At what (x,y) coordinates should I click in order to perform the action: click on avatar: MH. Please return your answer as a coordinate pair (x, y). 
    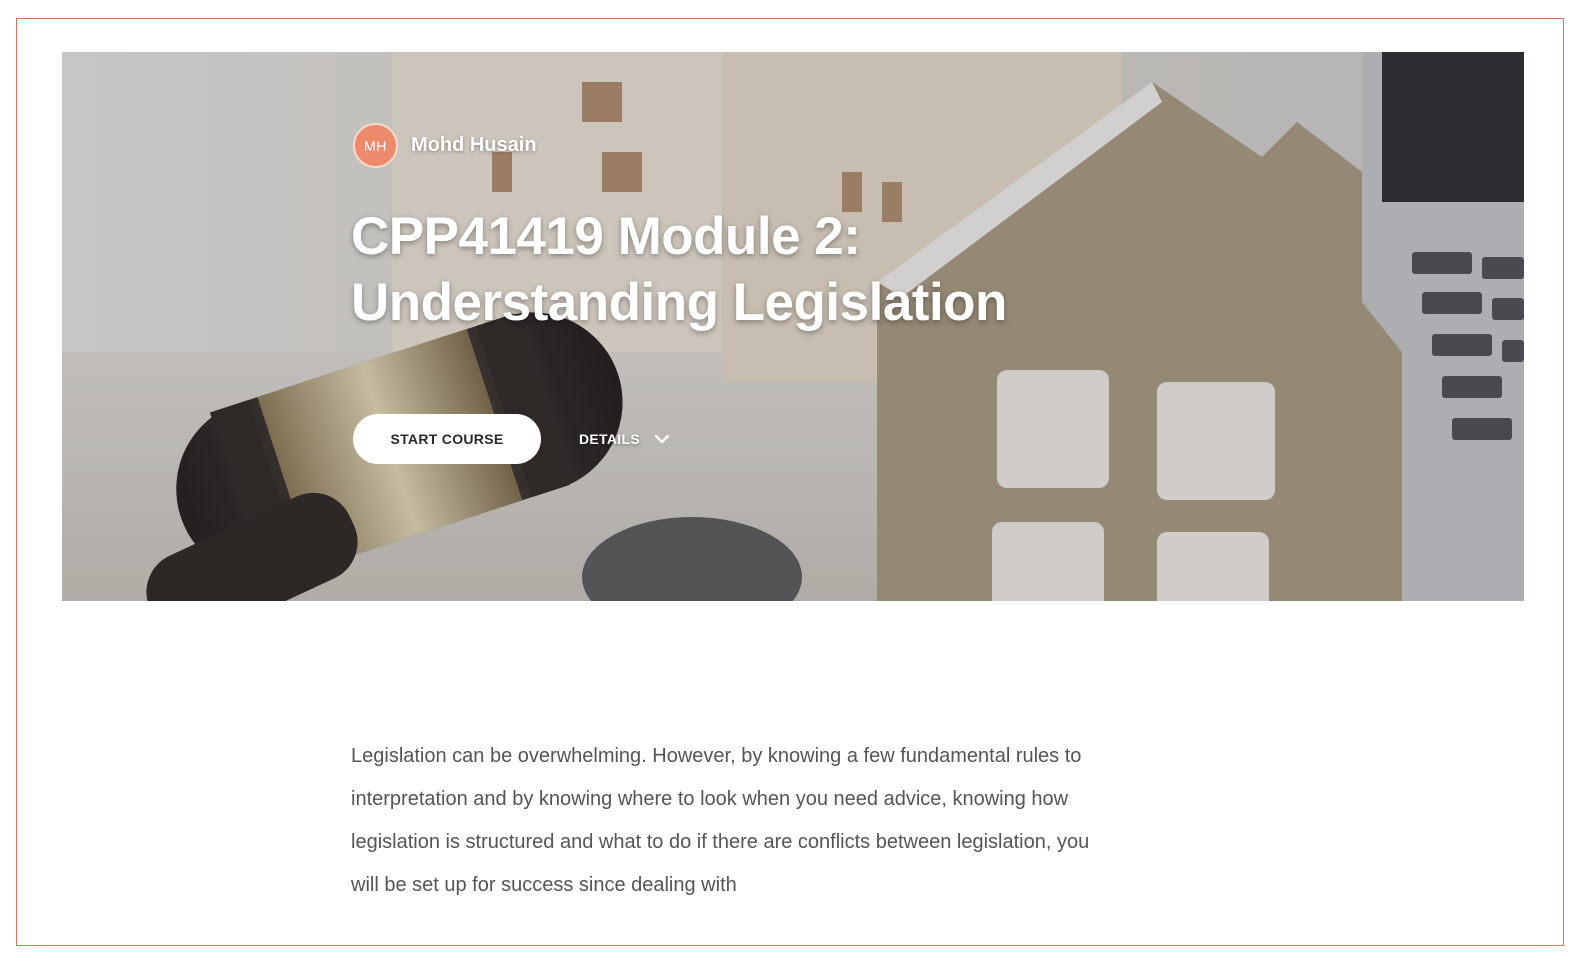
    Looking at the image, I should click on (375, 145).